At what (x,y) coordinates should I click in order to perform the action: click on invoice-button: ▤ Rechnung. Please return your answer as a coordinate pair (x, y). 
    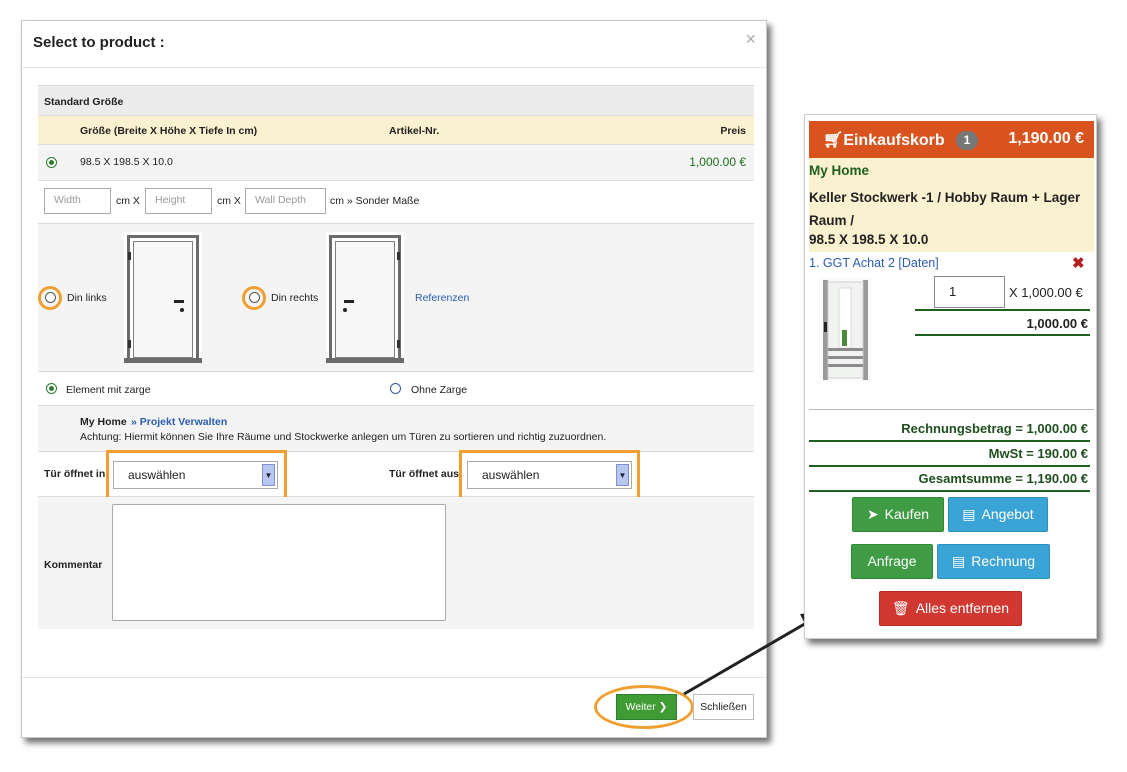
    Looking at the image, I should click on (993, 561).